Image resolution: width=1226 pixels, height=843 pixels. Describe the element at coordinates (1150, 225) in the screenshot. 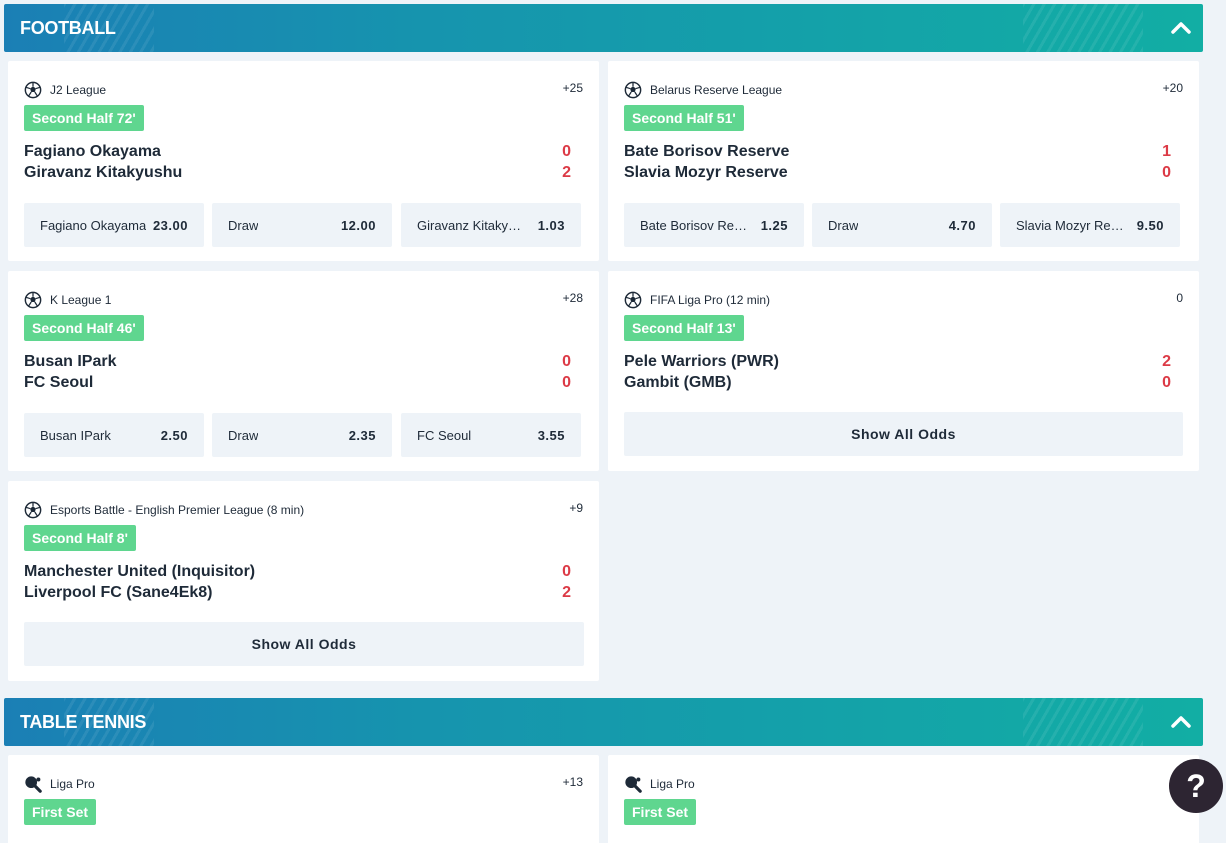

I see `odds-value: 9.50` at that location.